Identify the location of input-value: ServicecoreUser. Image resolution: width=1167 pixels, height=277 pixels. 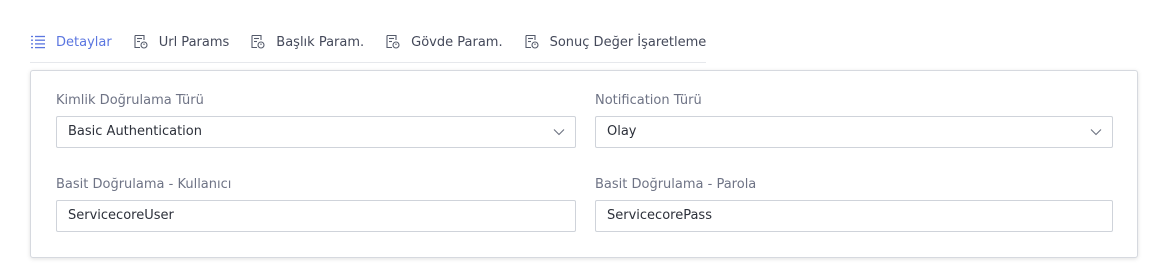
(121, 215).